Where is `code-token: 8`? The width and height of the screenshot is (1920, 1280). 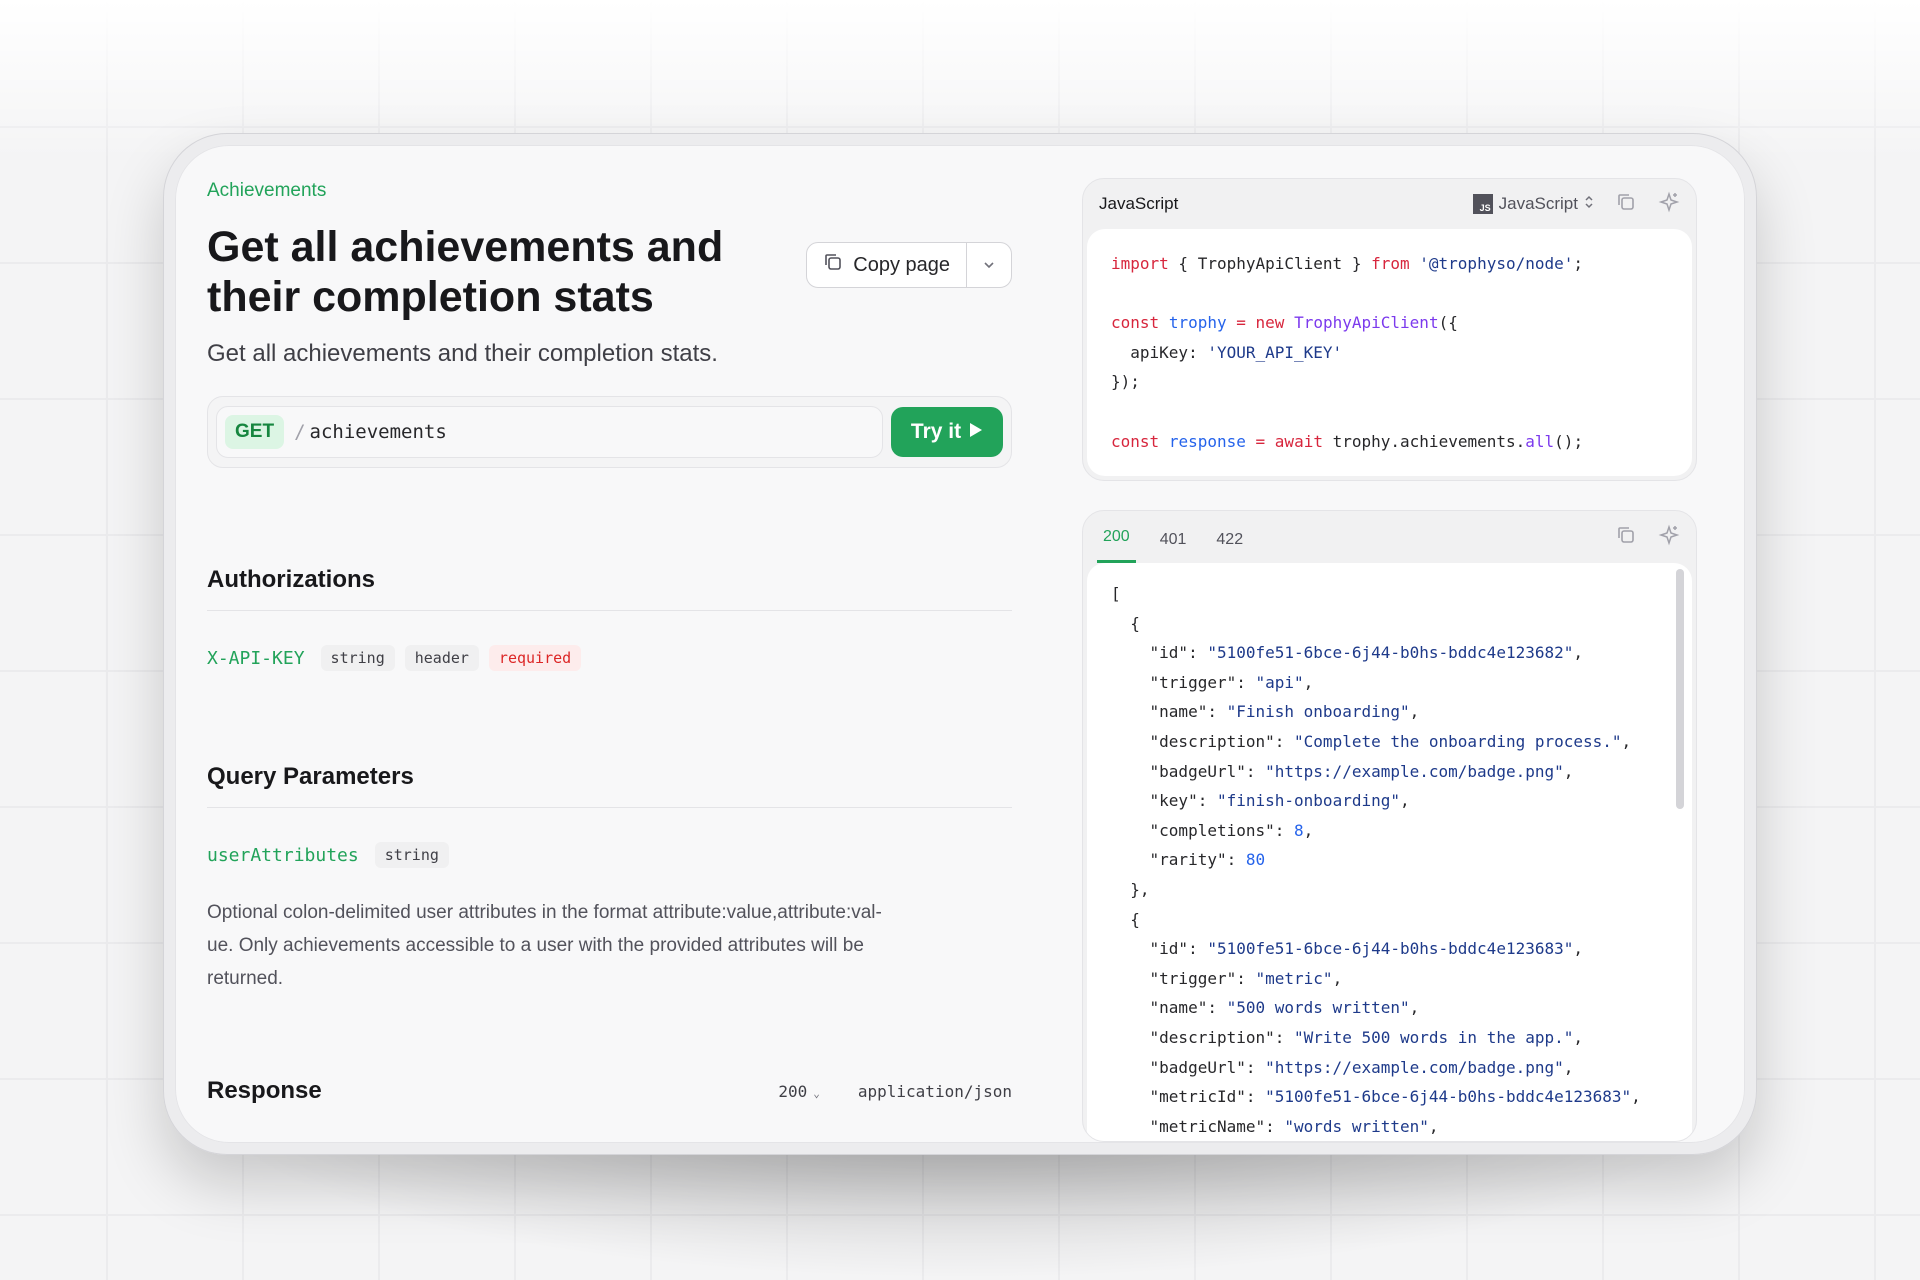
code-token: 8 is located at coordinates (1299, 830).